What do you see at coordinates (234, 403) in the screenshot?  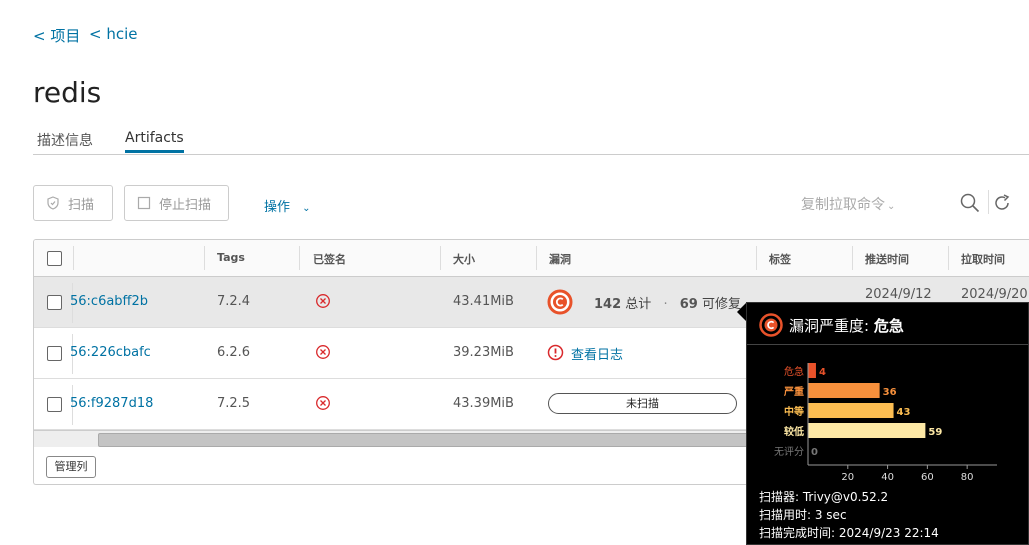 I see `tag-value: 7.2.5` at bounding box center [234, 403].